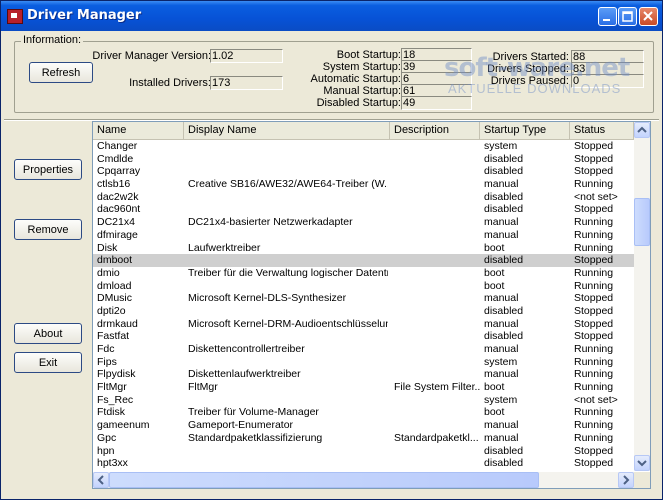 Image resolution: width=663 pixels, height=500 pixels. Describe the element at coordinates (627, 16) in the screenshot. I see `maximize-button` at that location.